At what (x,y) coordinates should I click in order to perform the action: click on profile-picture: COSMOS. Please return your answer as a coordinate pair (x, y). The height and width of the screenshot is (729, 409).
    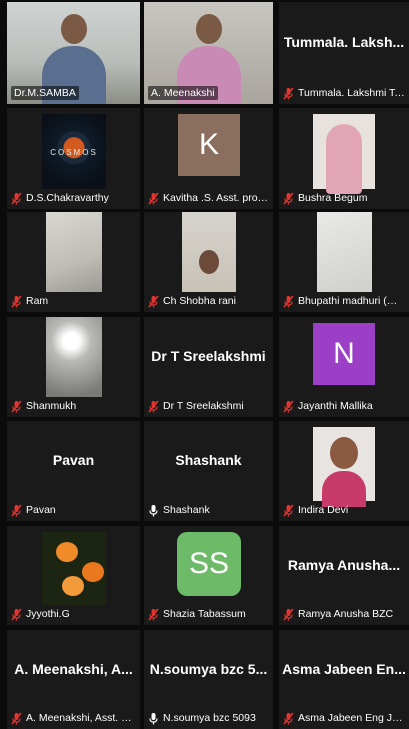
    Looking at the image, I should click on (74, 151).